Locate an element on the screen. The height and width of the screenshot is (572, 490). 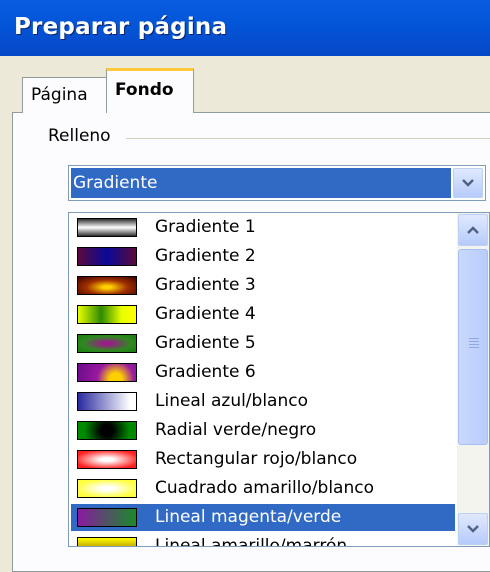
scroll-thumb is located at coordinates (473, 347).